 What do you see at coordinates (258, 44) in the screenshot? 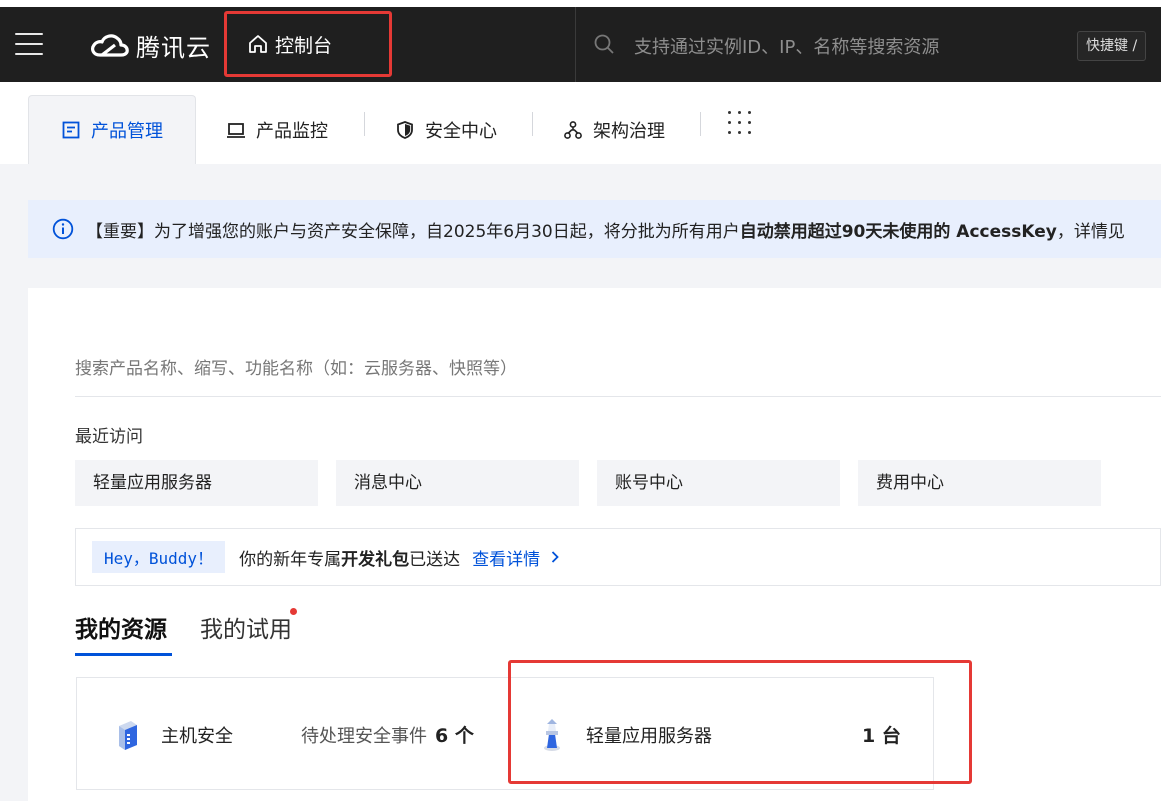
I see `home-icon` at bounding box center [258, 44].